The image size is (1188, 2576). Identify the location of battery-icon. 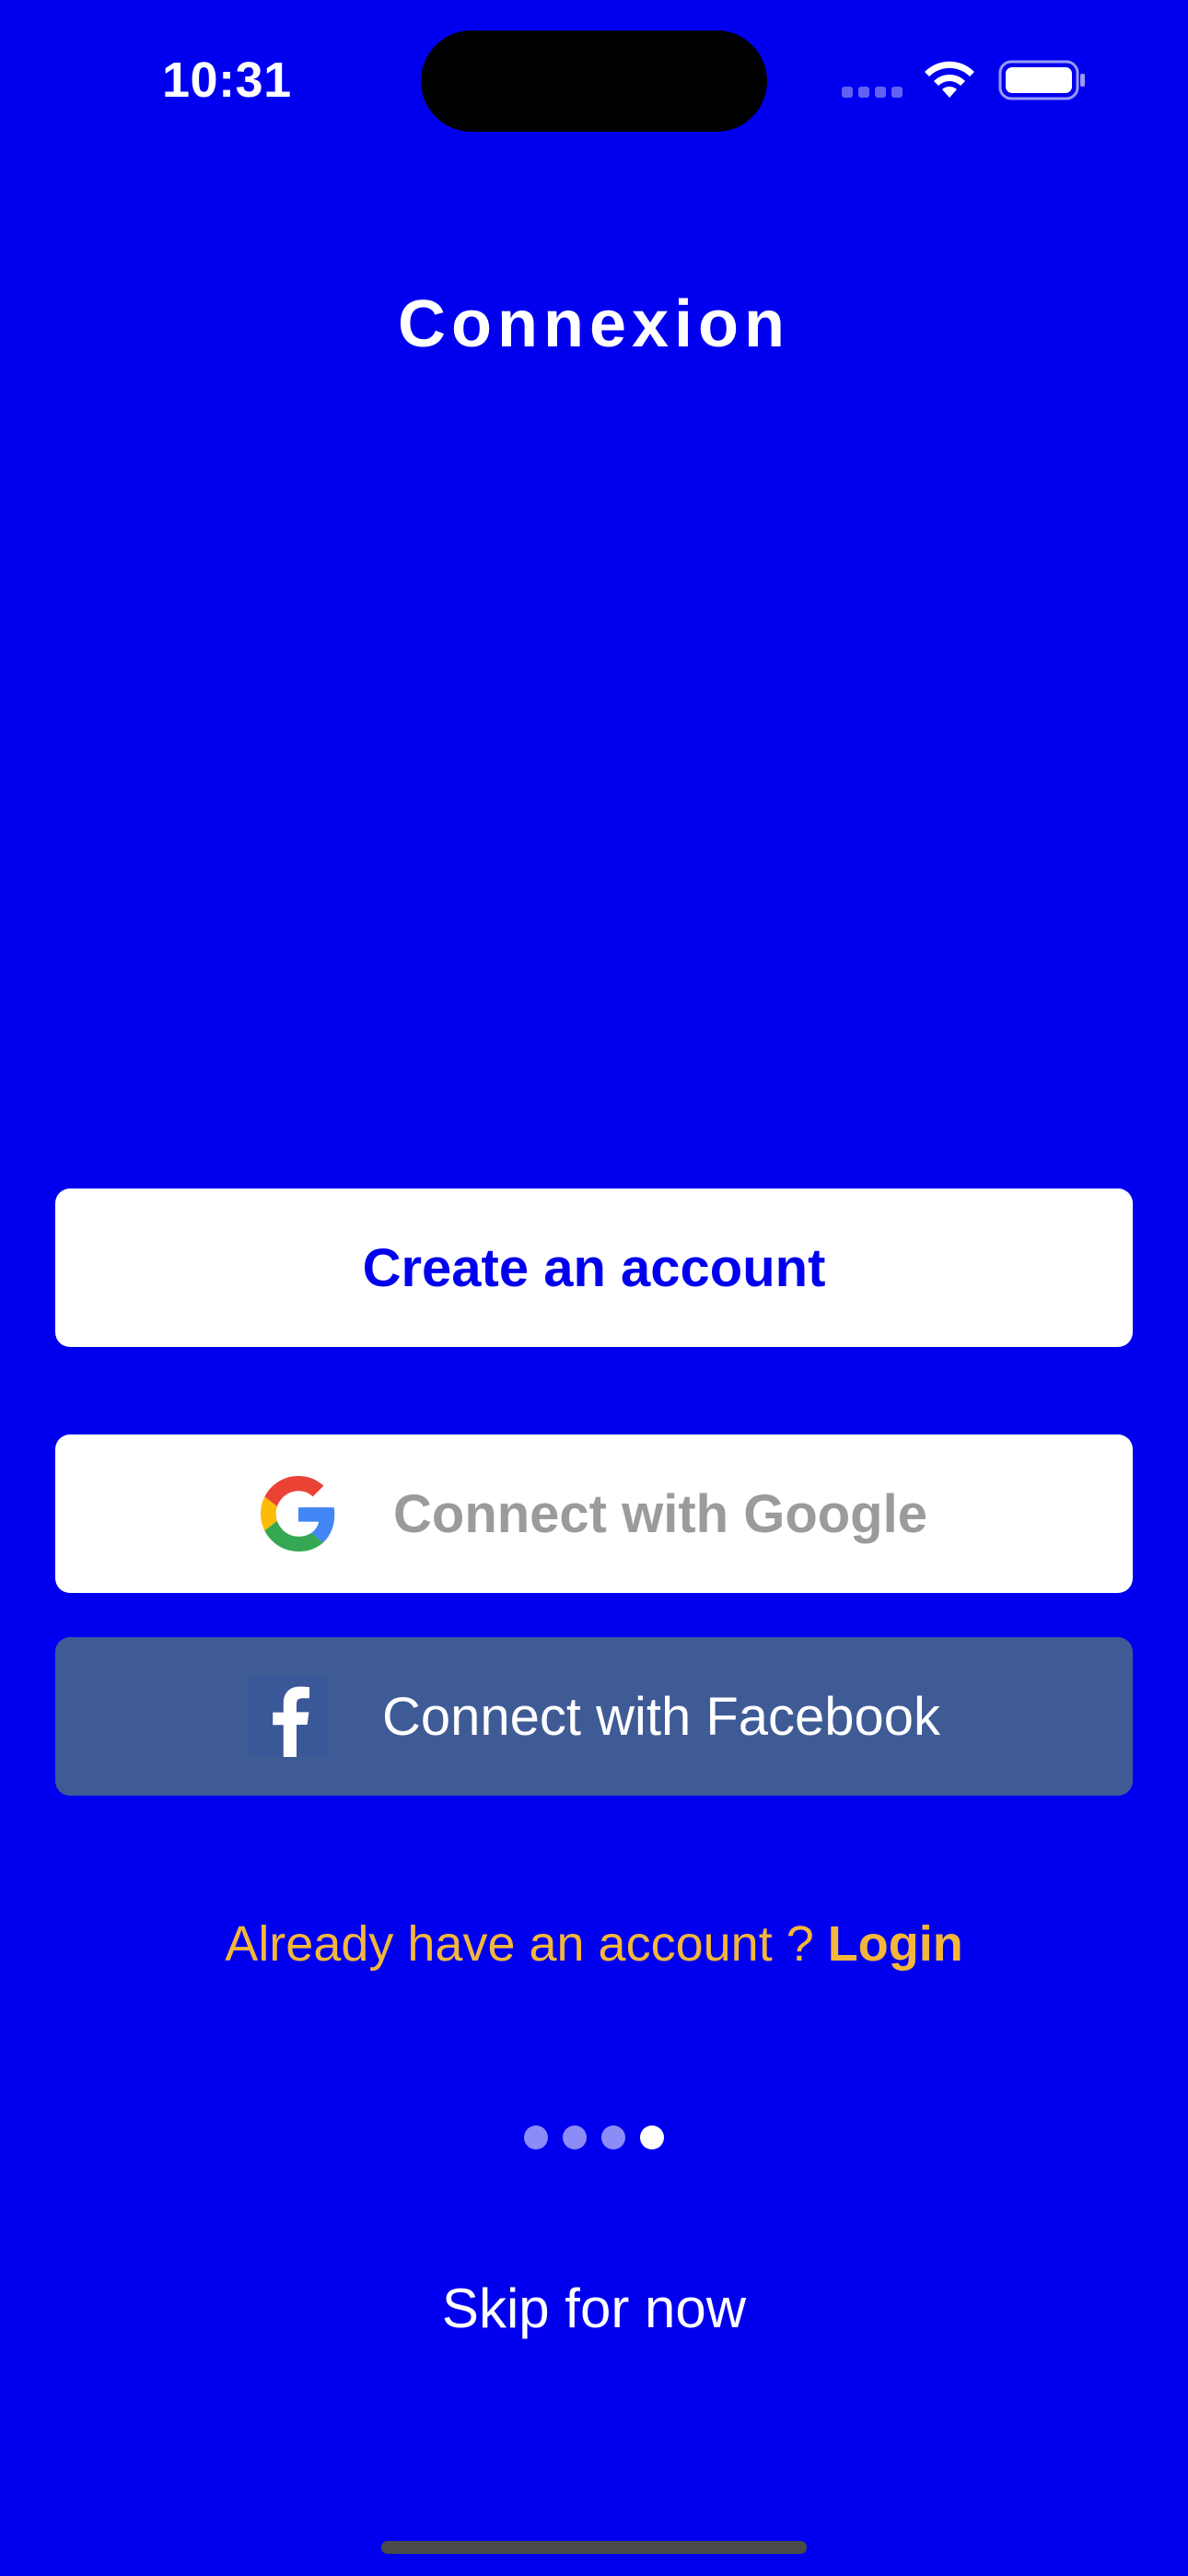
(1041, 80).